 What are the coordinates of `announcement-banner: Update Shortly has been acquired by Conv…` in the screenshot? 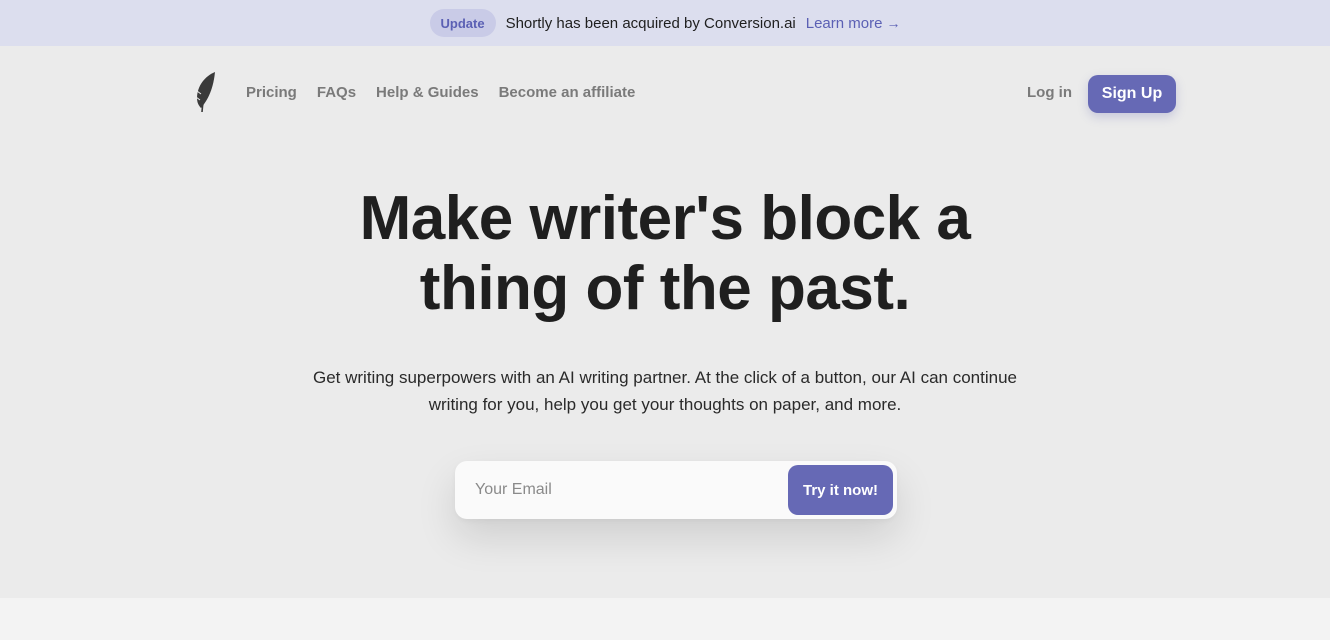 It's located at (665, 23).